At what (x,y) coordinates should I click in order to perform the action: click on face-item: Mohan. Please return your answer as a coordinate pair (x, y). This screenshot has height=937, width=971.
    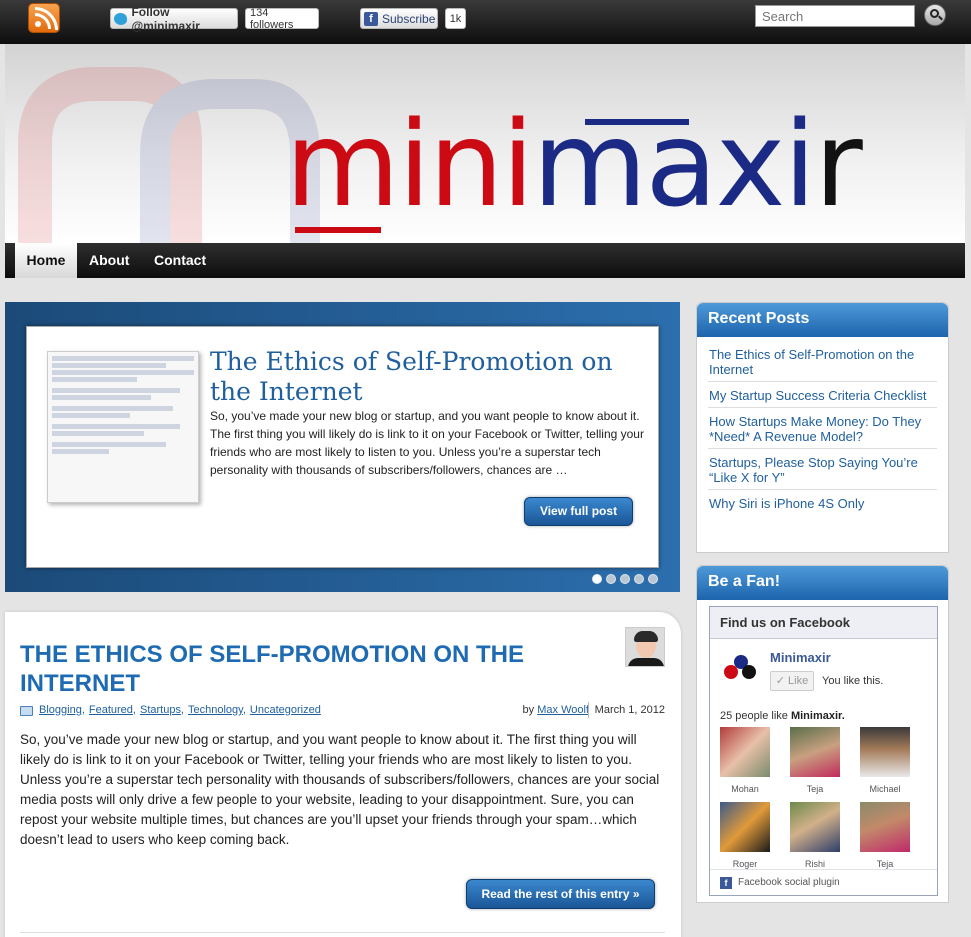
    Looking at the image, I should click on (745, 760).